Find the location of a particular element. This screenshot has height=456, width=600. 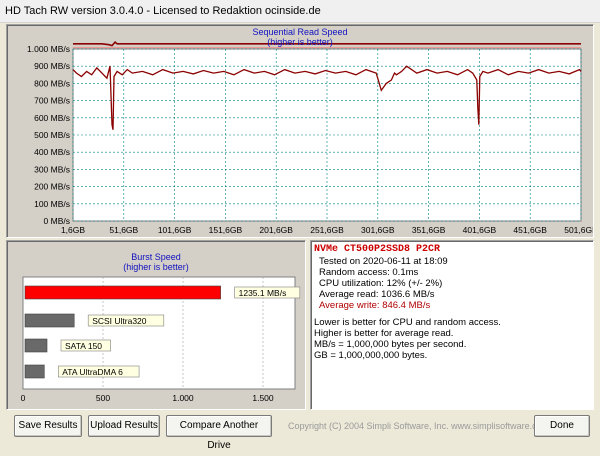

seq-x-tick-label: 151,6GB is located at coordinates (226, 230).